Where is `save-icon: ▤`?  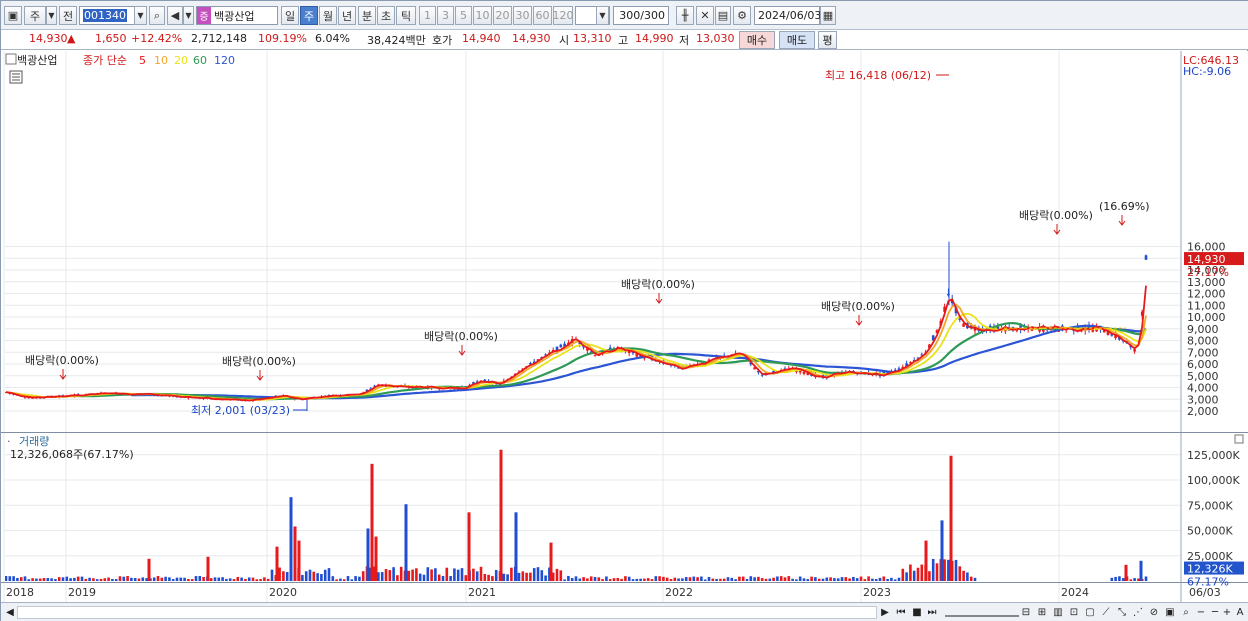 save-icon: ▤ is located at coordinates (723, 15).